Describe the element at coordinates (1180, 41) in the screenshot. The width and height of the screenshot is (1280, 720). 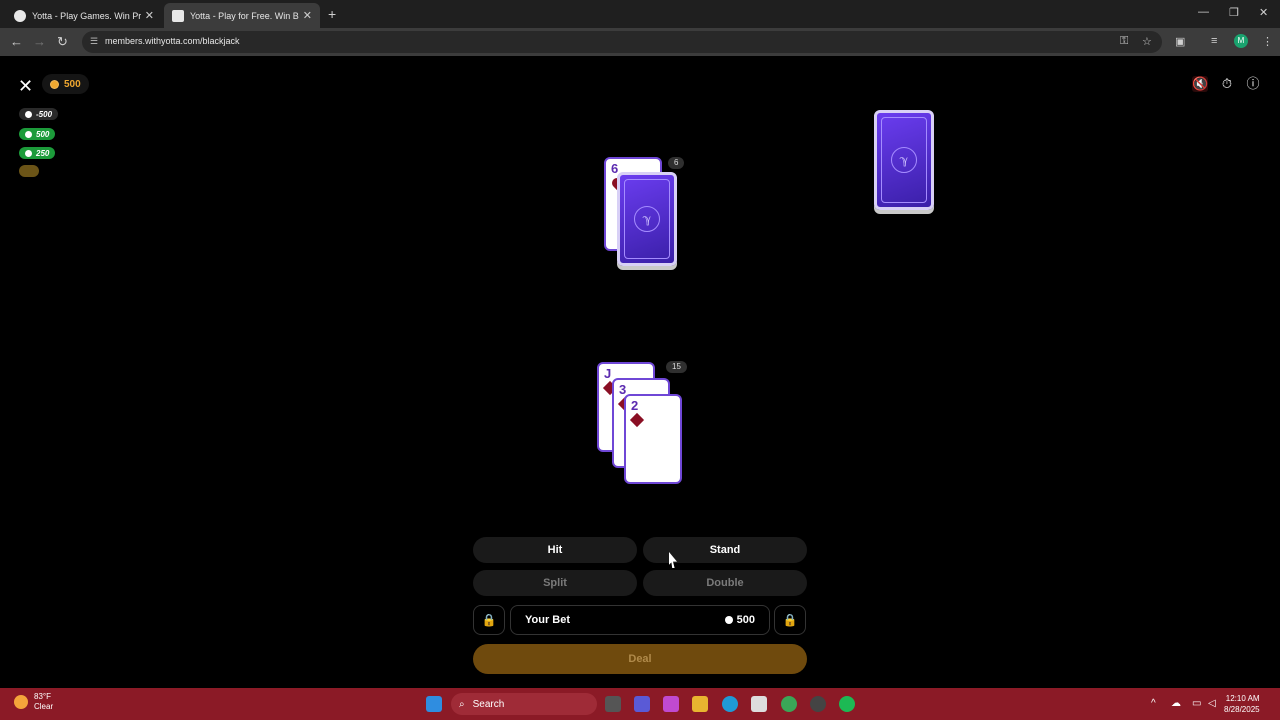
I see `side-panel-icon: ▣` at that location.